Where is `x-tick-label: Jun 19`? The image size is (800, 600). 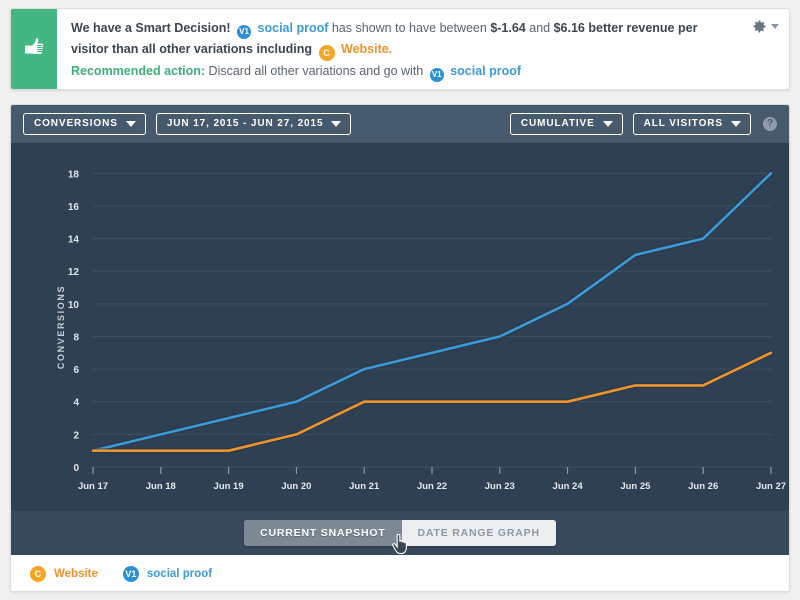 x-tick-label: Jun 19 is located at coordinates (229, 486).